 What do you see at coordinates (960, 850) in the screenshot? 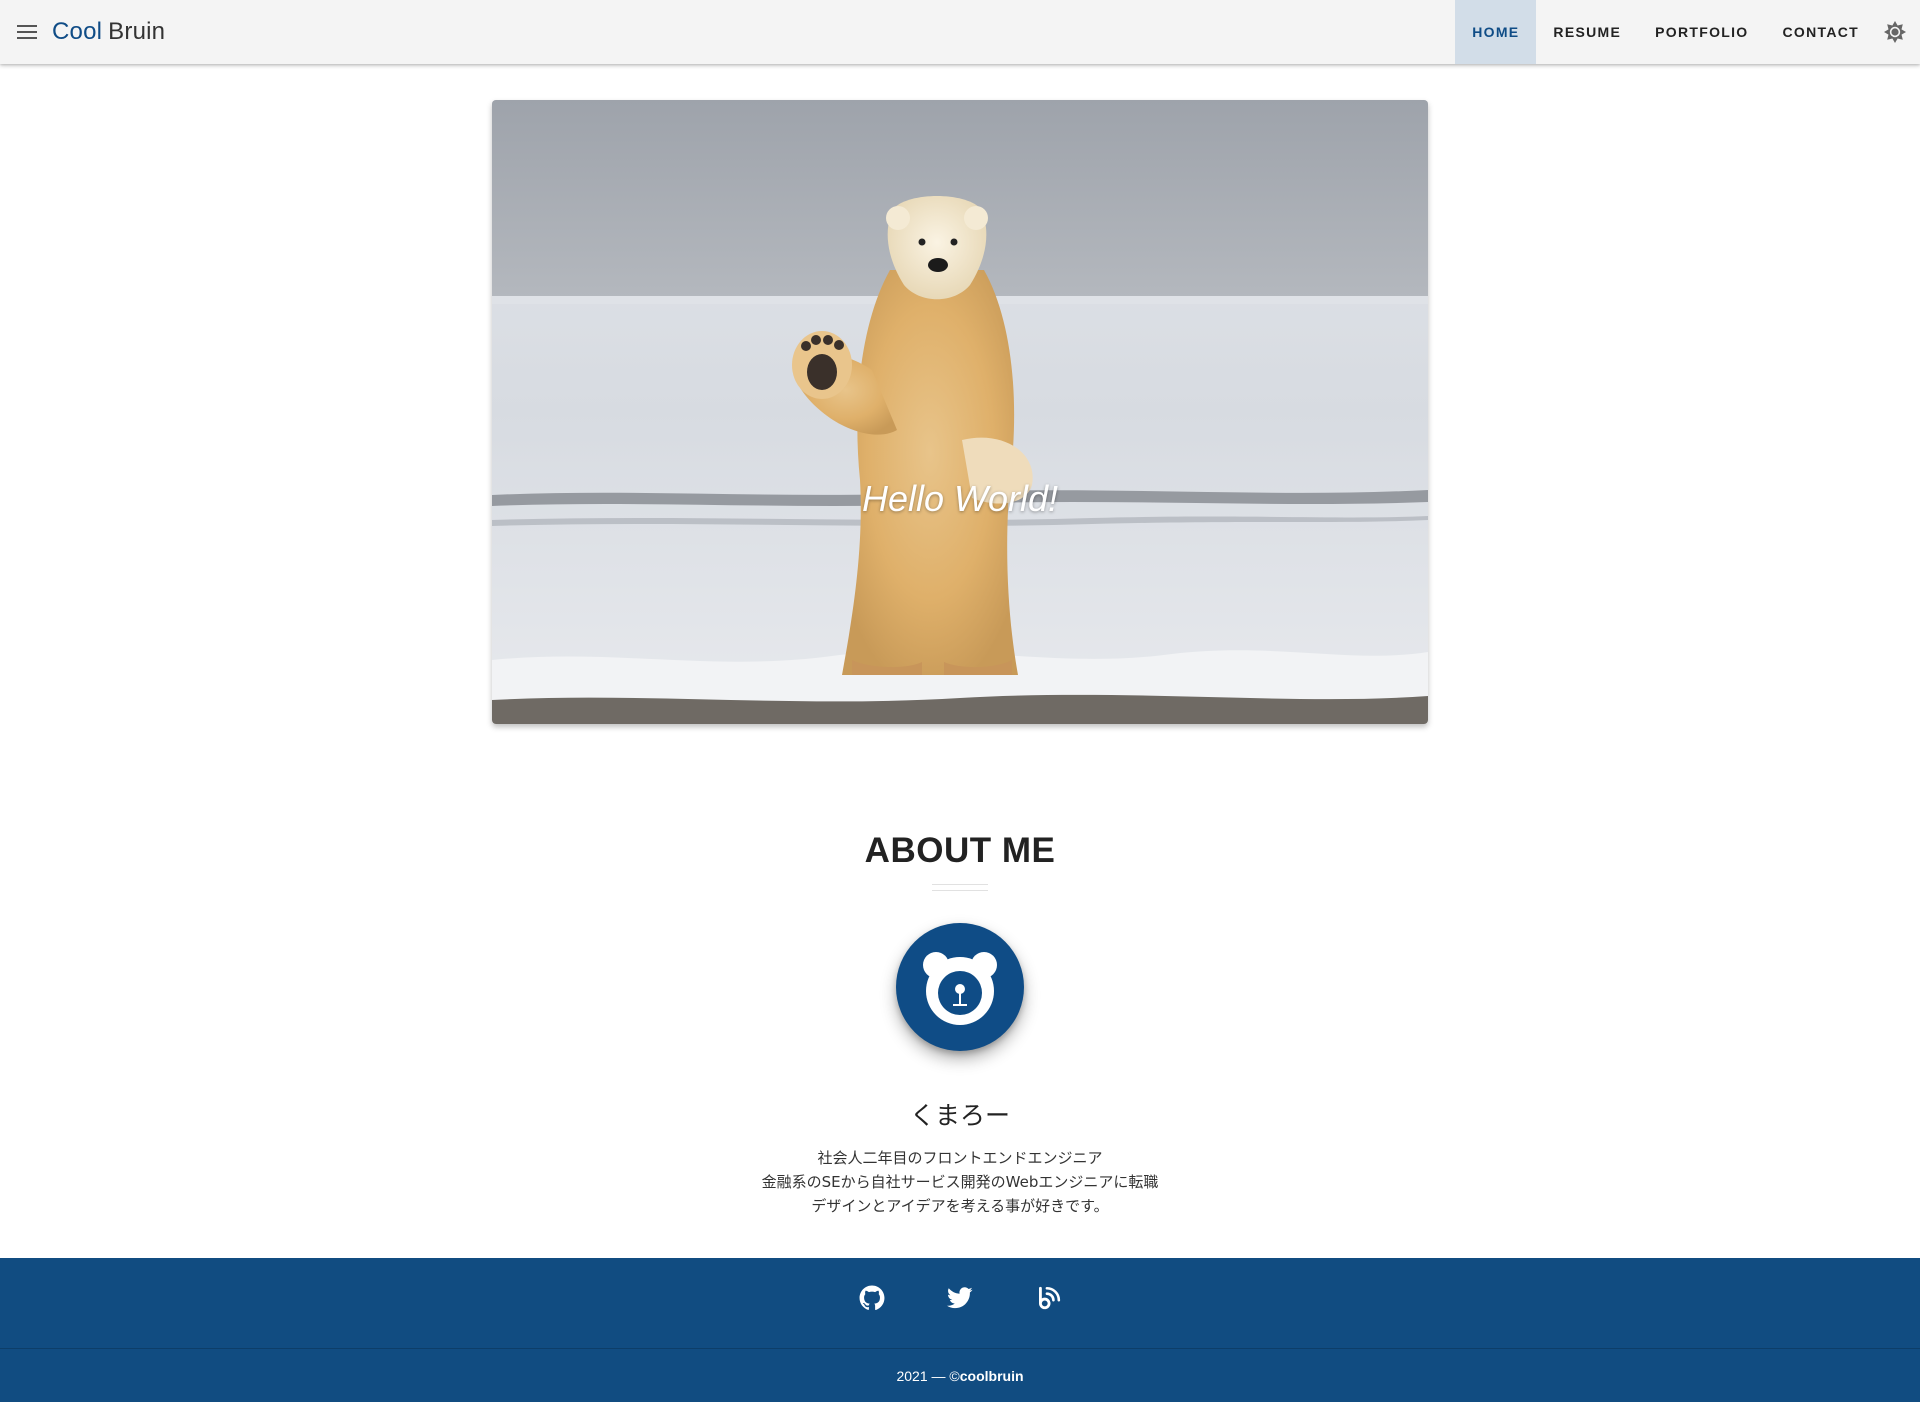
I see `about-title: ABOUT ME` at bounding box center [960, 850].